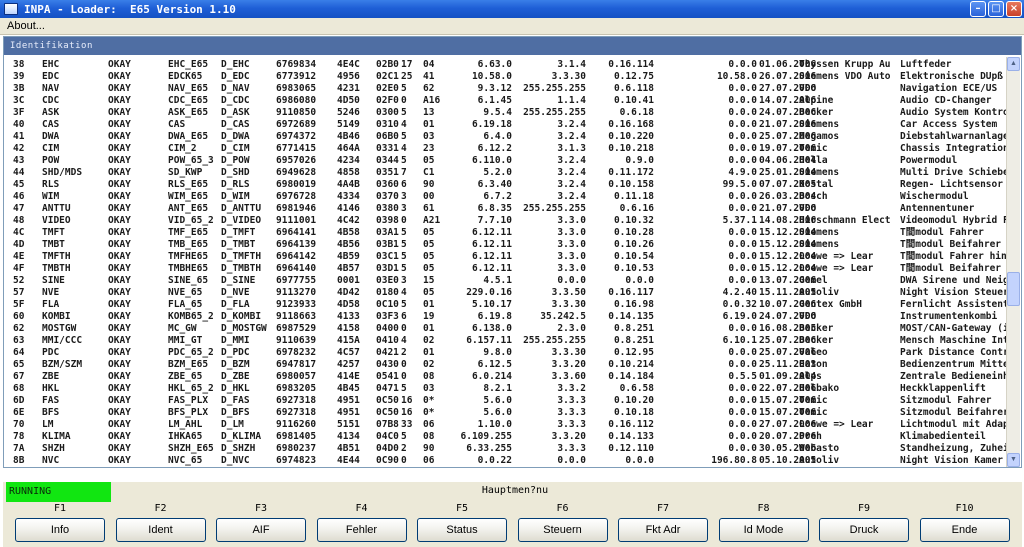 The width and height of the screenshot is (1024, 547). Describe the element at coordinates (663, 530) in the screenshot. I see `fkt-adr-button: Fkt Adr` at that location.